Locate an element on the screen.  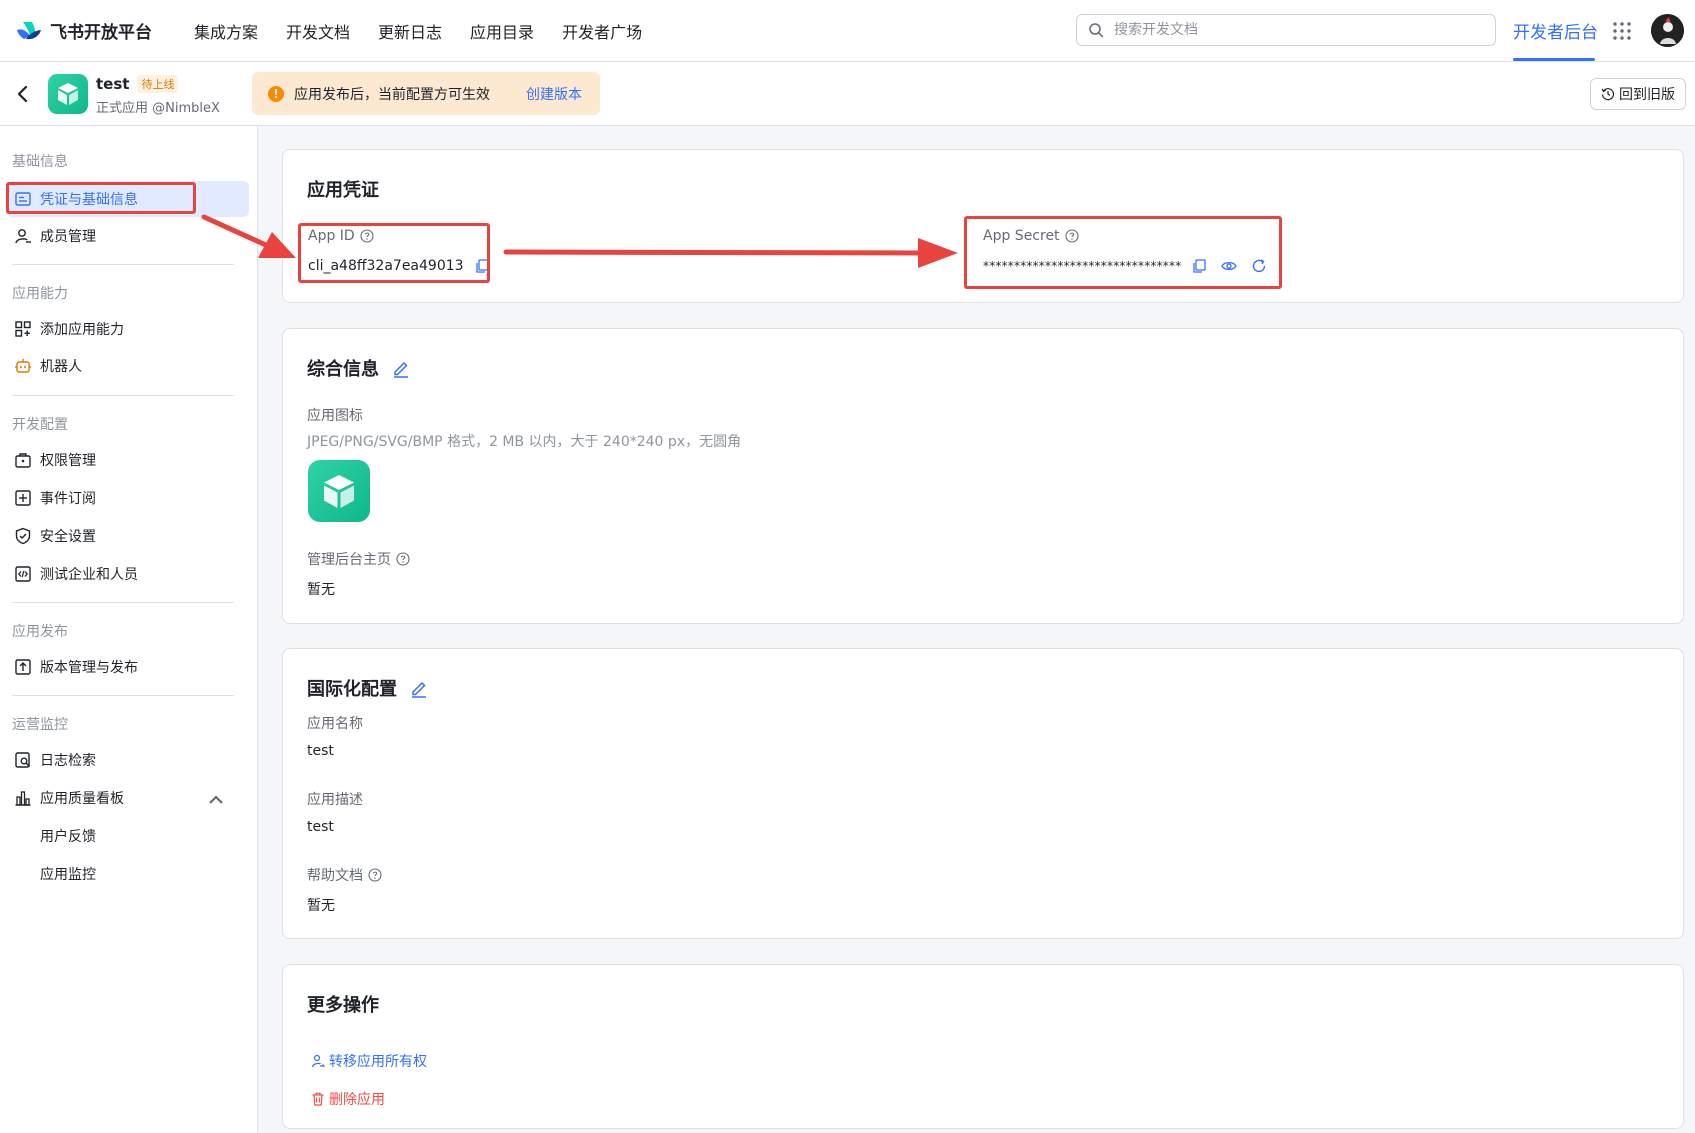
app-name: test is located at coordinates (113, 84).